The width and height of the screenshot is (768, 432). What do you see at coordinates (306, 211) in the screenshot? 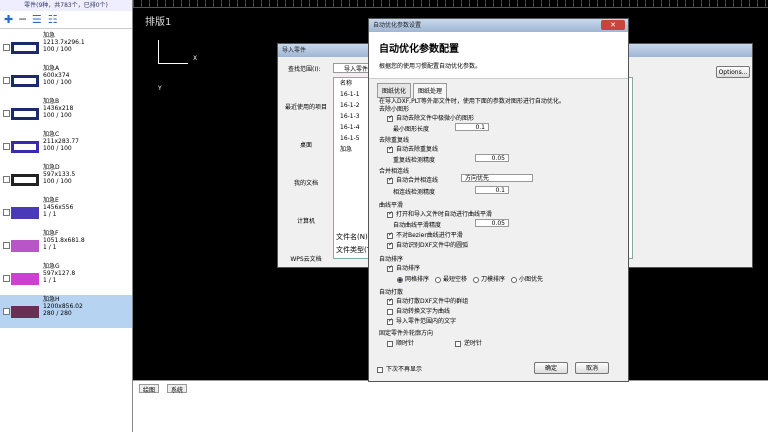
I see `place-computer: 计算机` at bounding box center [306, 211].